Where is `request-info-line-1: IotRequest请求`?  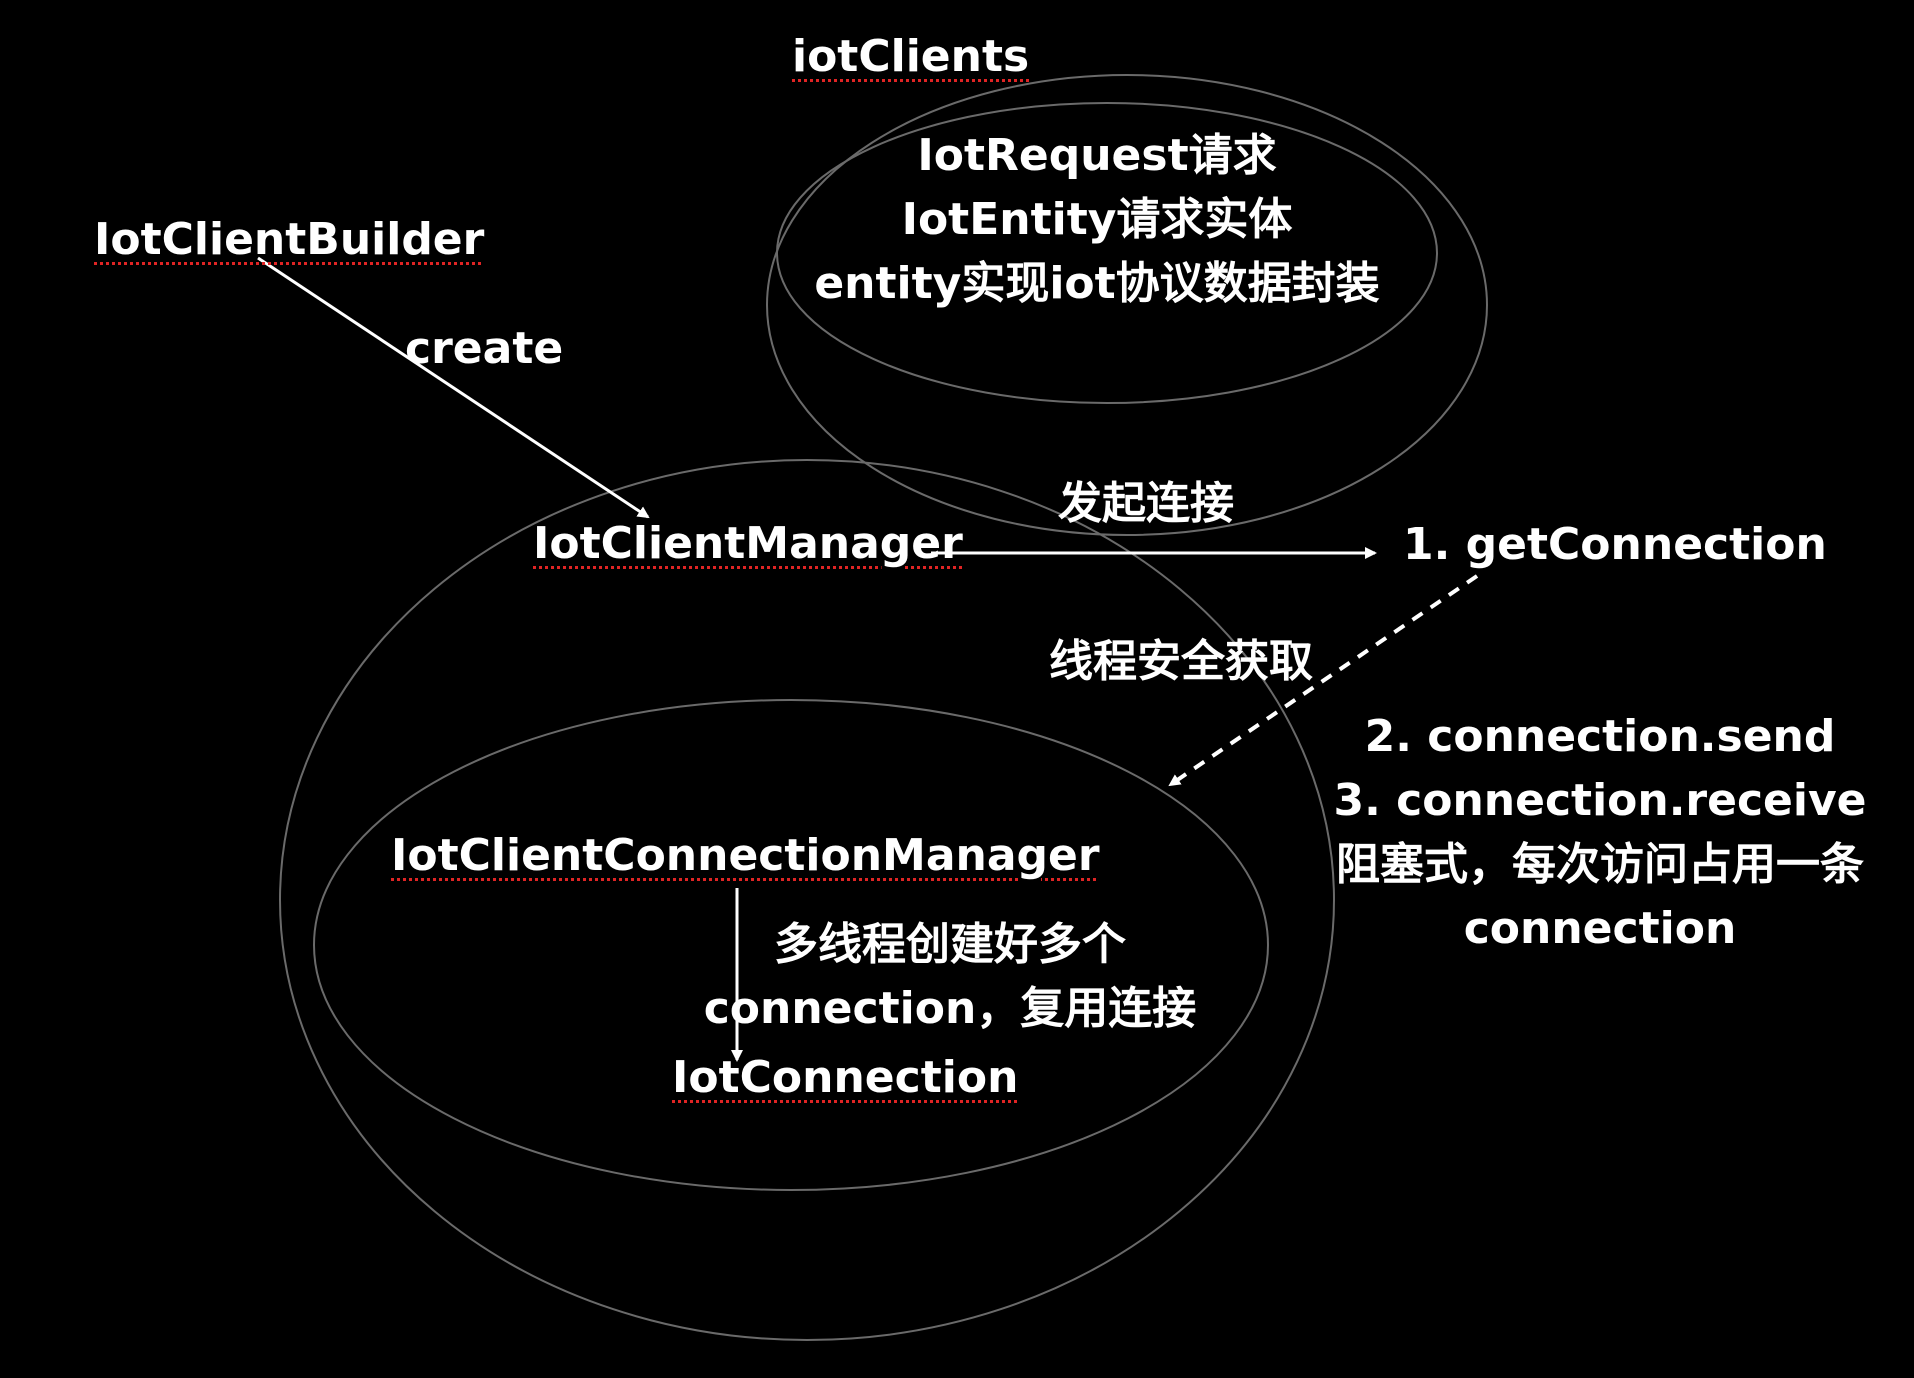 request-info-line-1: IotRequest请求 is located at coordinates (1097, 155).